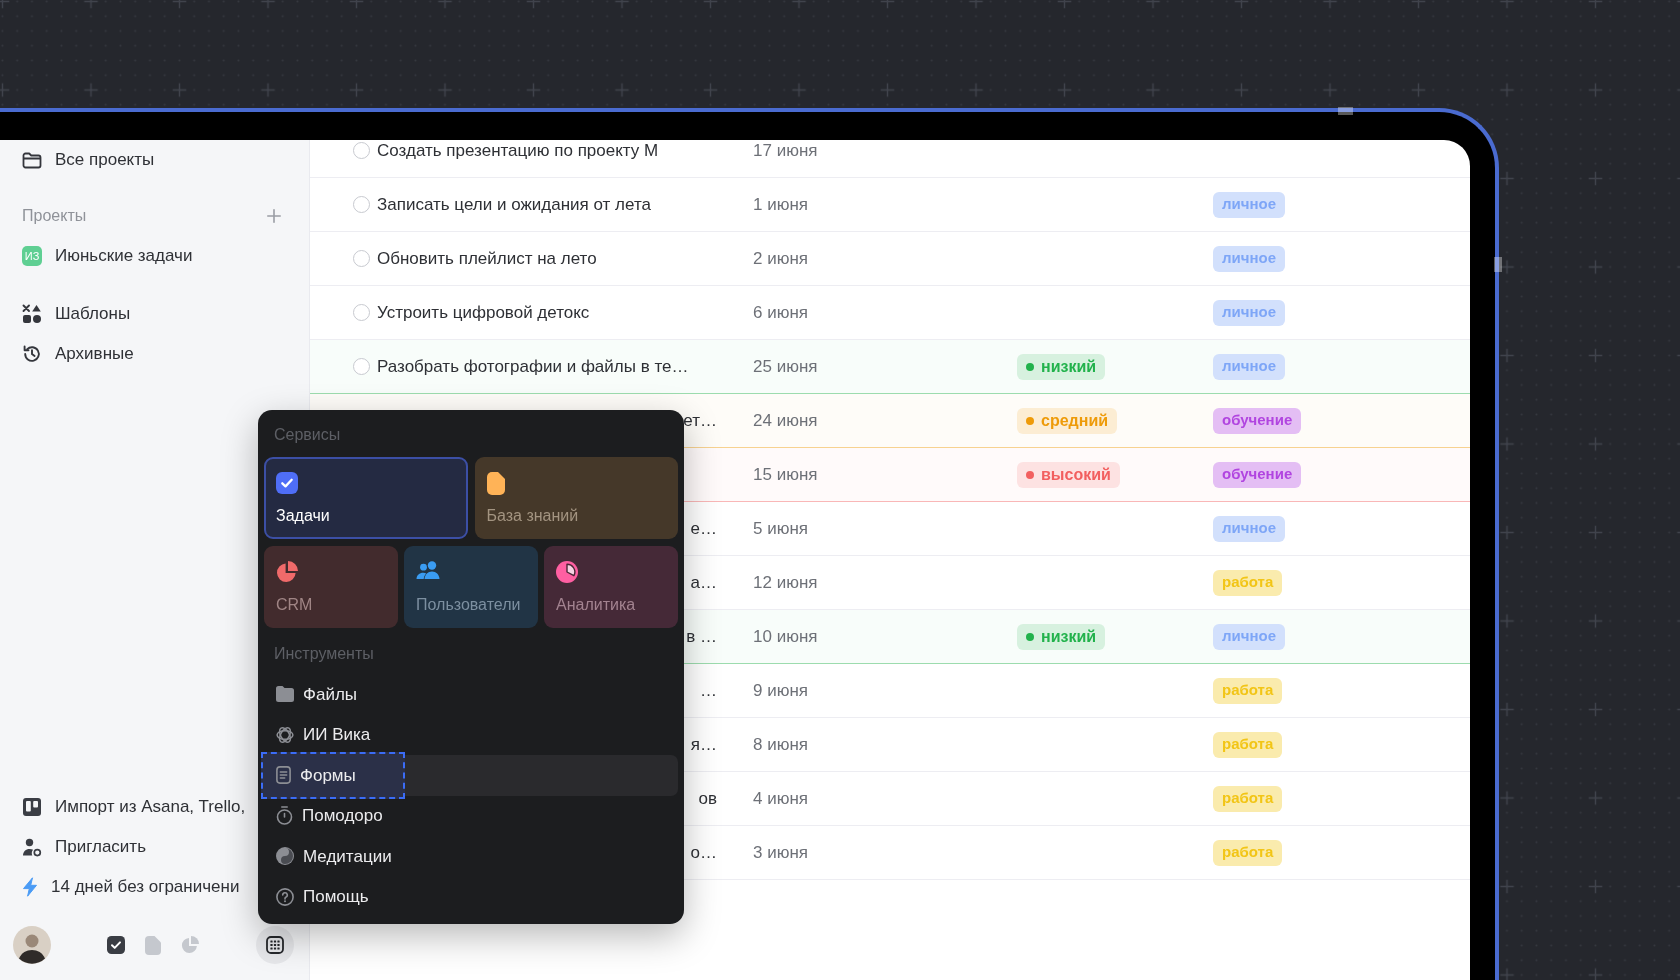 This screenshot has width=1680, height=980. I want to click on plus-icon, so click(274, 216).